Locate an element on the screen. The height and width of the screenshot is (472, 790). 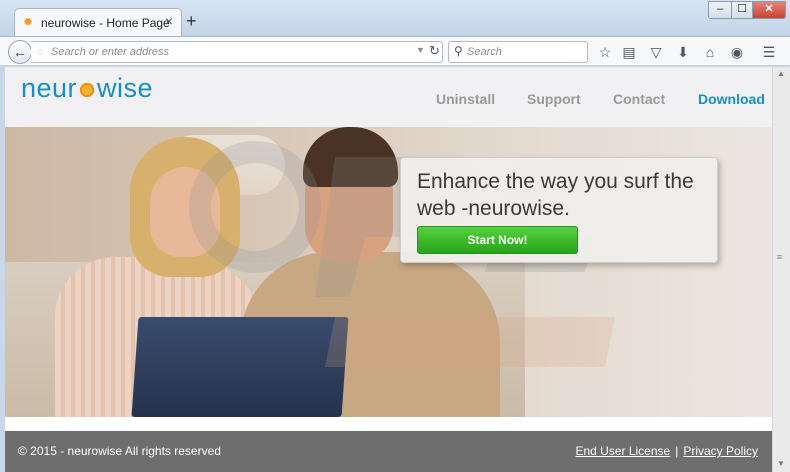
copyright-text: © 2015 - neurowise All rights reserved is located at coordinates (119, 451).